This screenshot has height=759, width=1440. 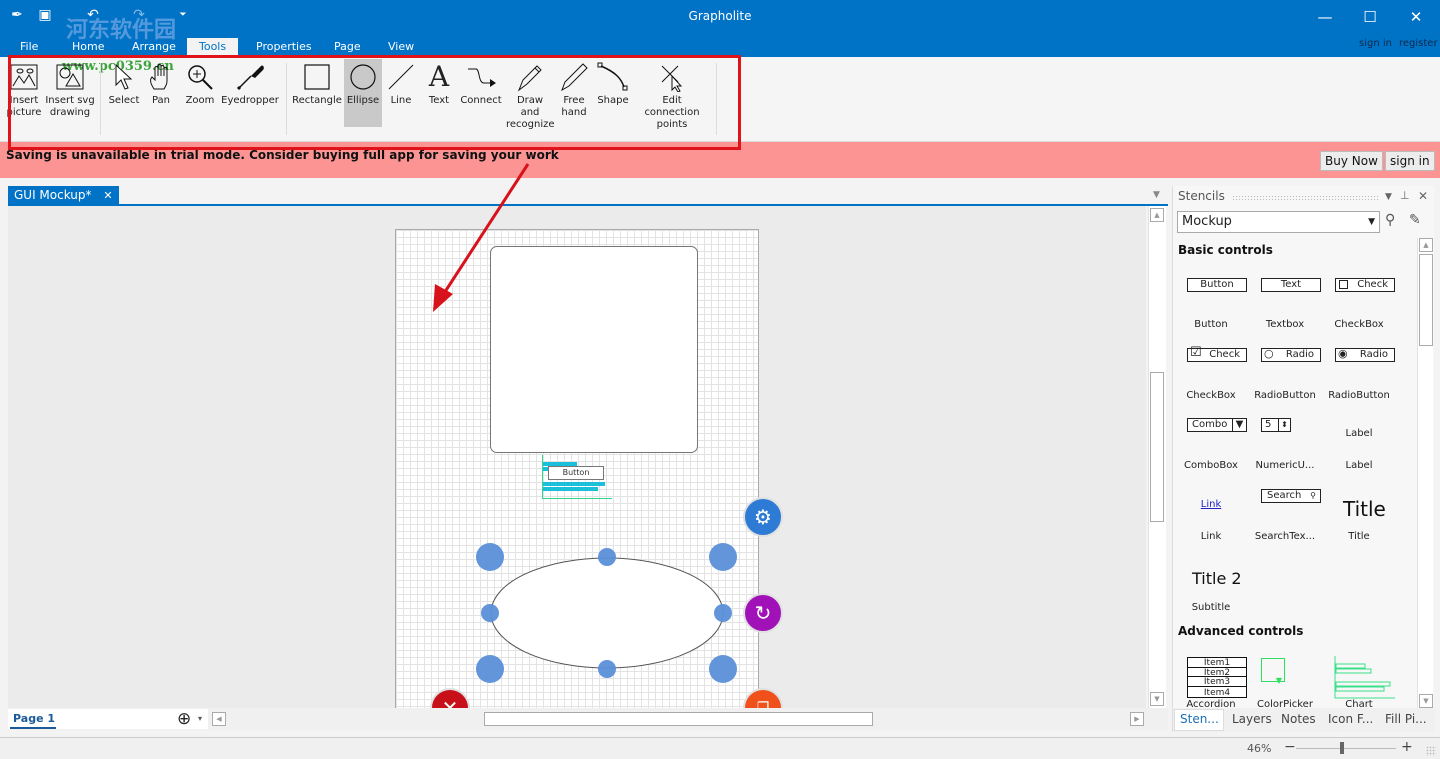 I want to click on scroll-right-button: ▶, so click(x=1137, y=719).